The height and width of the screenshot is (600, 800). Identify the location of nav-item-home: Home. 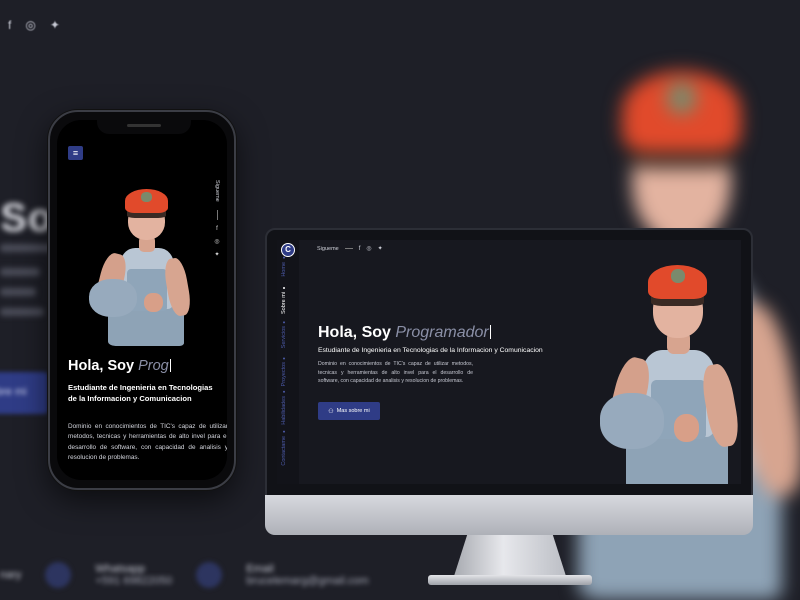
(284, 269).